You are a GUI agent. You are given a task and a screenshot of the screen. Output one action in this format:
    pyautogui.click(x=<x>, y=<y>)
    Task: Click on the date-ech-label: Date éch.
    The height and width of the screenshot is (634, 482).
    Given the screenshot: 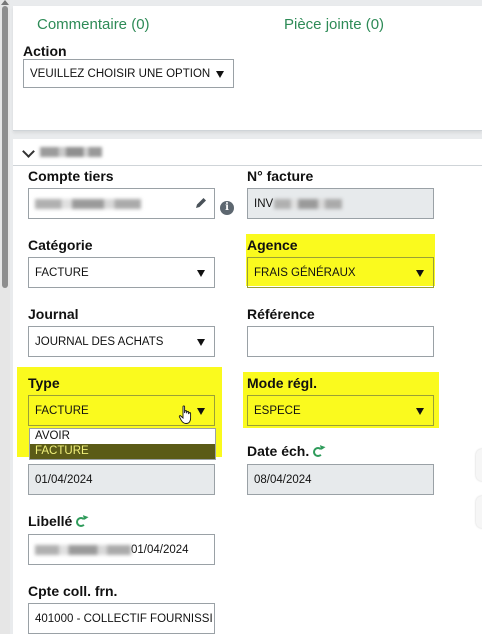 What is the action you would take?
    pyautogui.click(x=285, y=451)
    